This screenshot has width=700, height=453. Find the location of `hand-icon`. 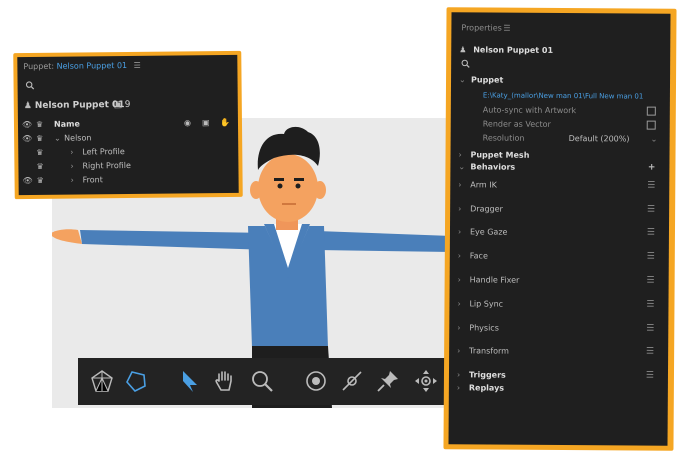

hand-icon is located at coordinates (224, 381).